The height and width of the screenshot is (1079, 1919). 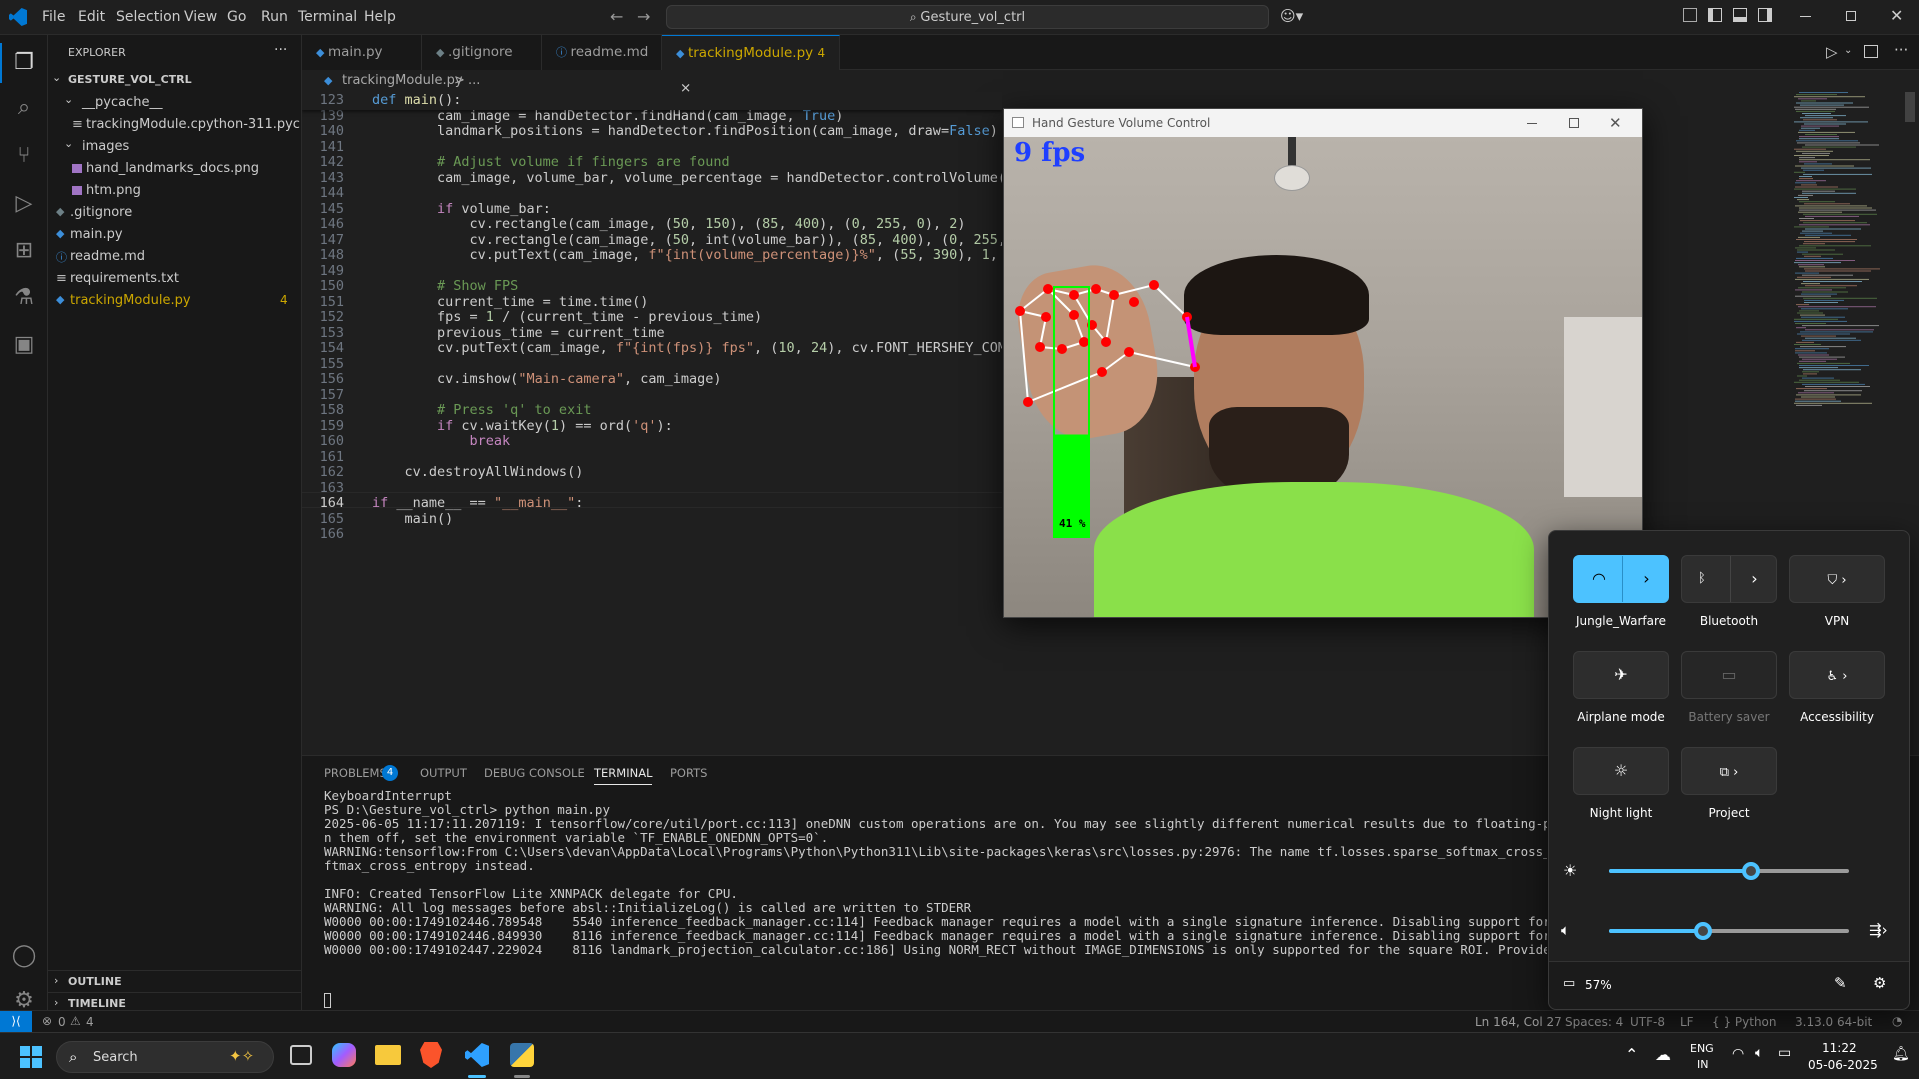 I want to click on battery-icon: ▭, so click(x=1569, y=983).